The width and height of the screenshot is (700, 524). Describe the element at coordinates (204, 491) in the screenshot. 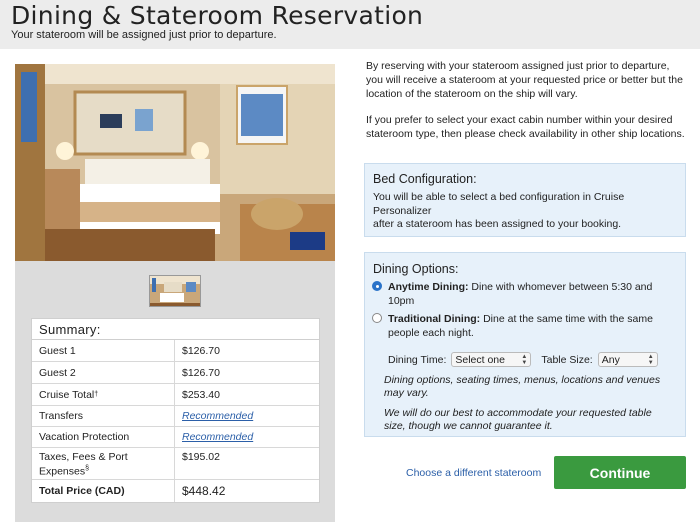

I see `summary-value: $448.42` at that location.